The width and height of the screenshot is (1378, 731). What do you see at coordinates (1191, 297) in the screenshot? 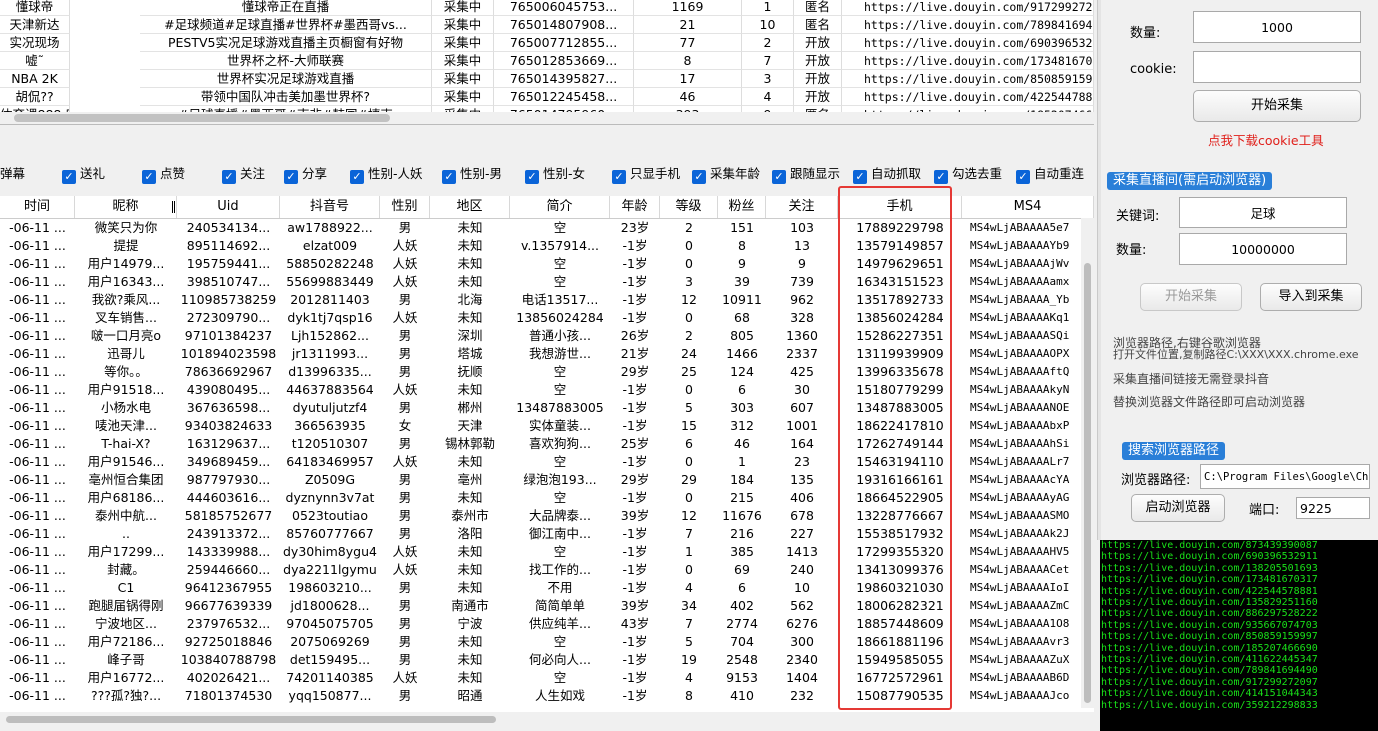
I see `start-room-collect-button: 开始采集` at bounding box center [1191, 297].